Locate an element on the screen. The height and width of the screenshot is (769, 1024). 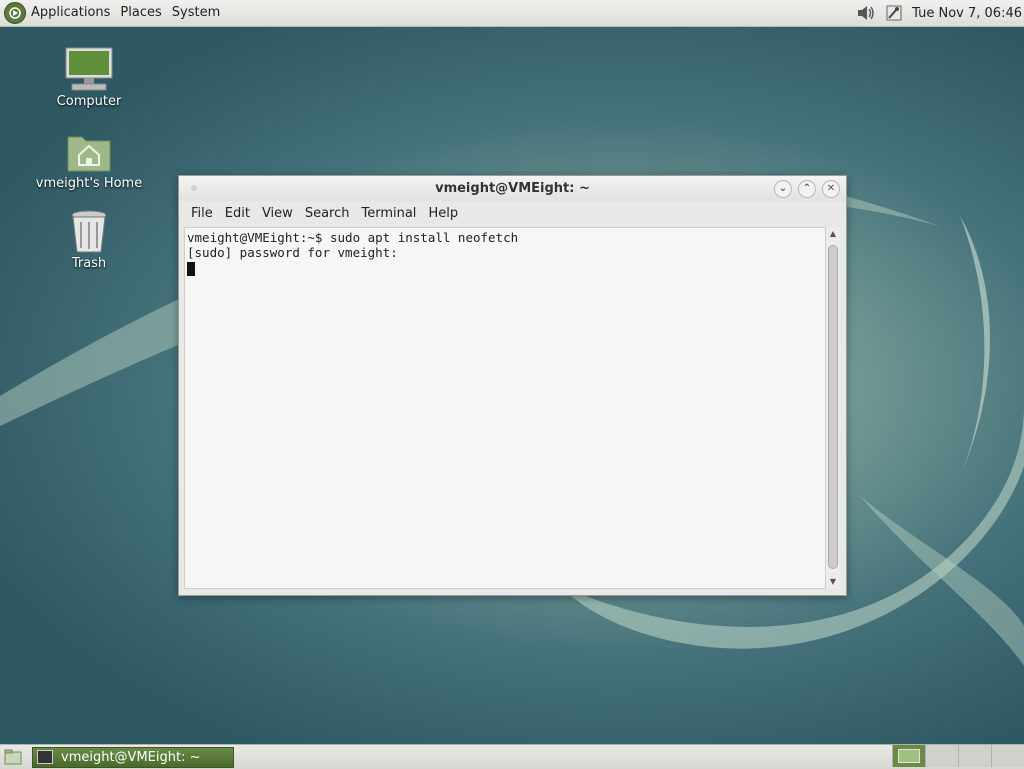
network-icon is located at coordinates (894, 13).